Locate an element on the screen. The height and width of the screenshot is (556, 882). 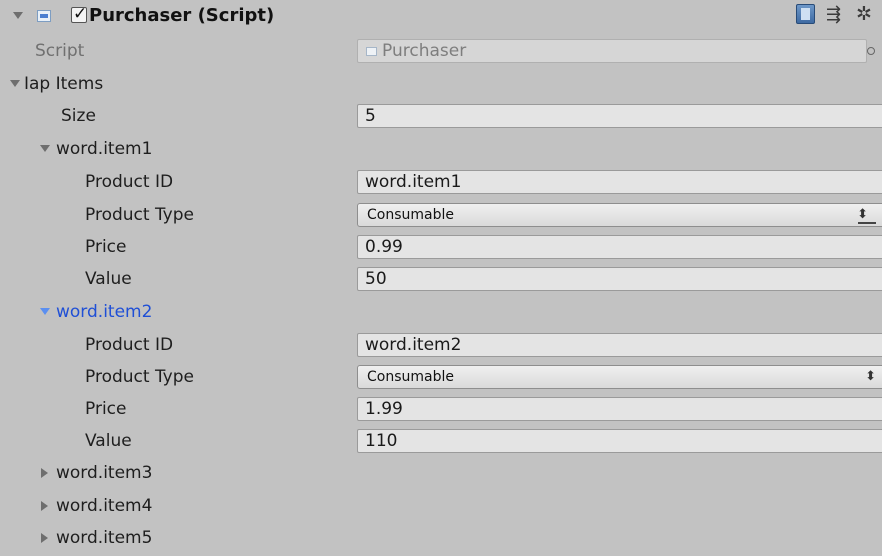
gear-icon: ✲ is located at coordinates (864, 14).